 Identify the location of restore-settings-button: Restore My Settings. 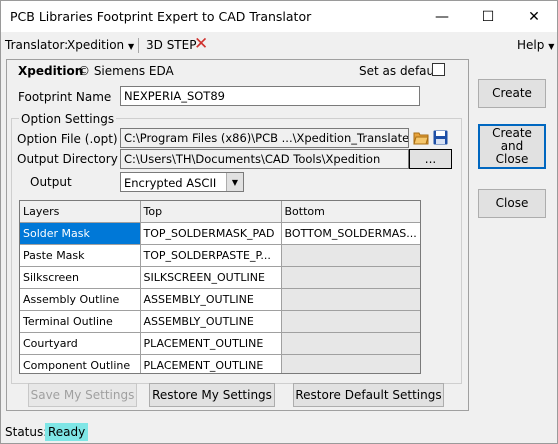
(212, 395).